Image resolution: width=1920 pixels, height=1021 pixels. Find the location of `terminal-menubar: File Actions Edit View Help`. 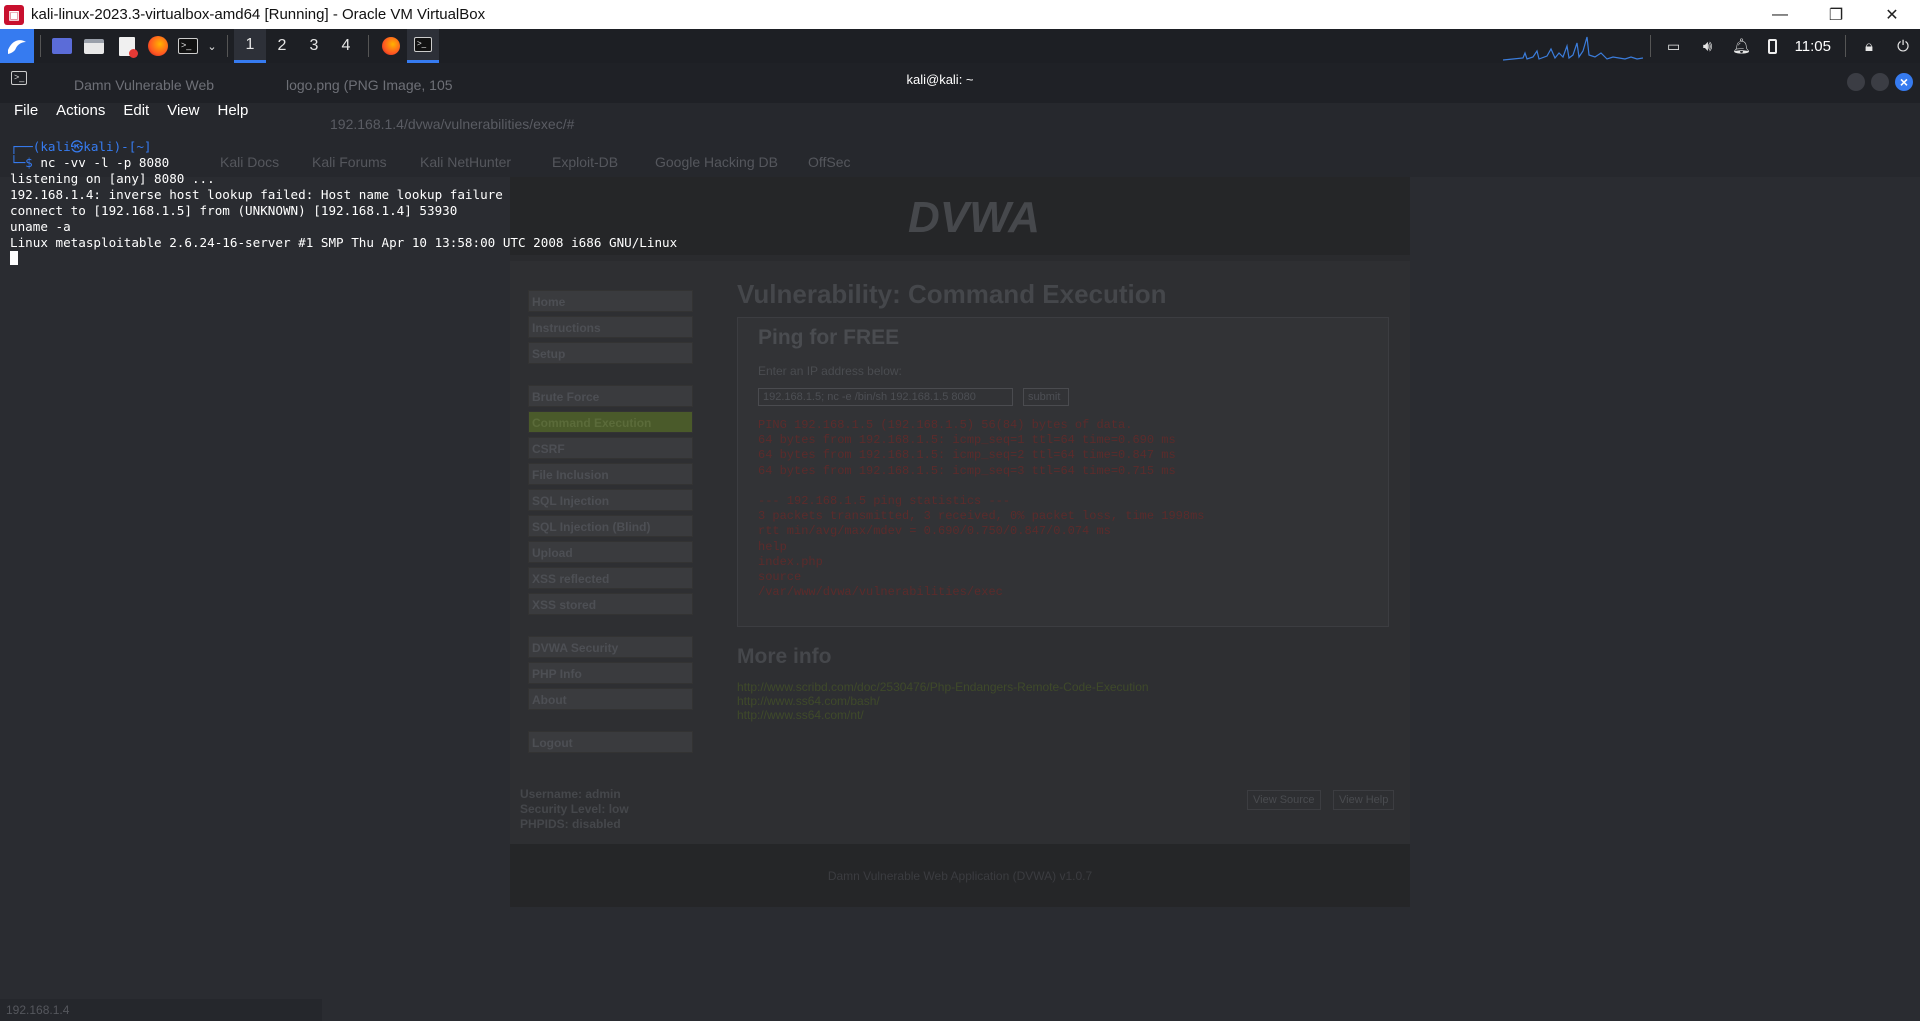

terminal-menubar: File Actions Edit View Help is located at coordinates (126, 110).